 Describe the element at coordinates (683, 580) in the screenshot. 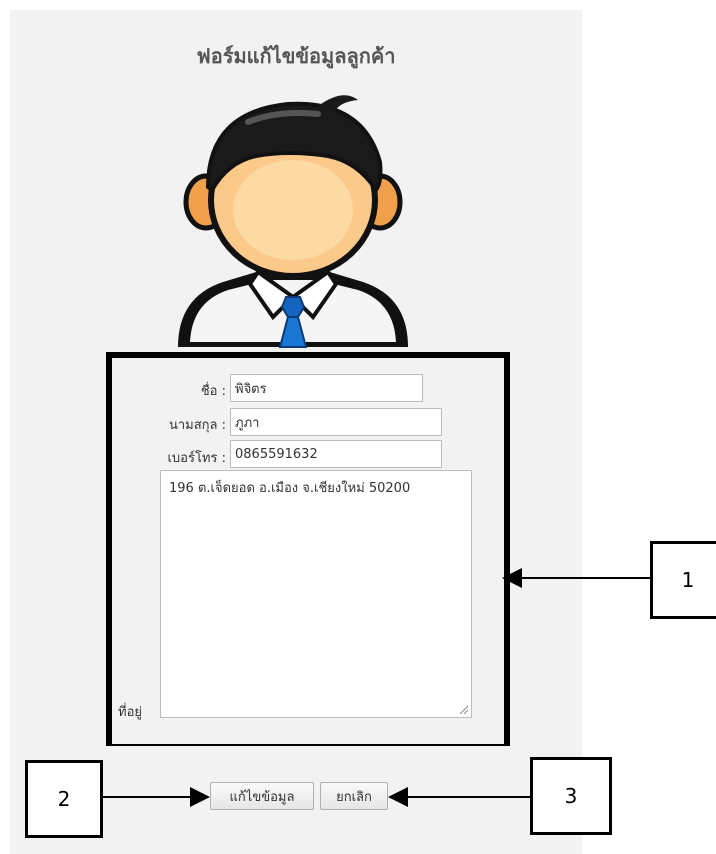

I see `callout-1: 1` at that location.